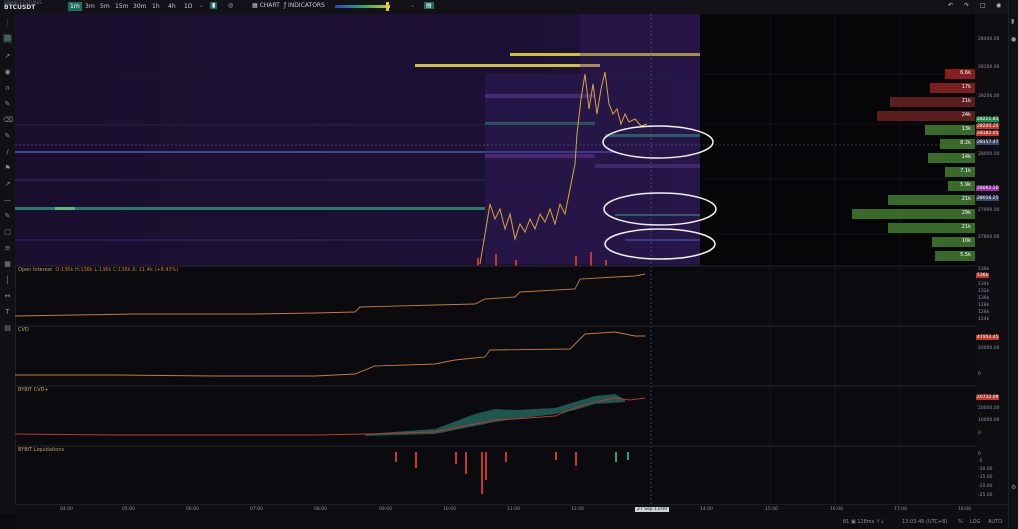  What do you see at coordinates (985, 495) in the screenshot?
I see `liq-axis-tick: -25.00` at bounding box center [985, 495].